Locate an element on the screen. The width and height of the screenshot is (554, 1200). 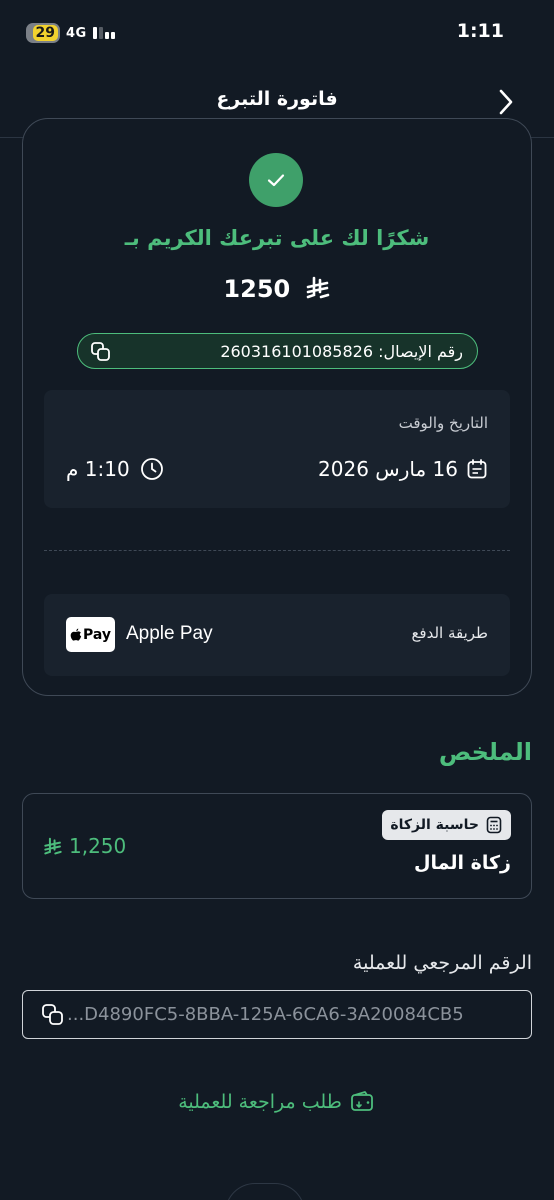
apple-pay-badge-text: Pay is located at coordinates (97, 634).